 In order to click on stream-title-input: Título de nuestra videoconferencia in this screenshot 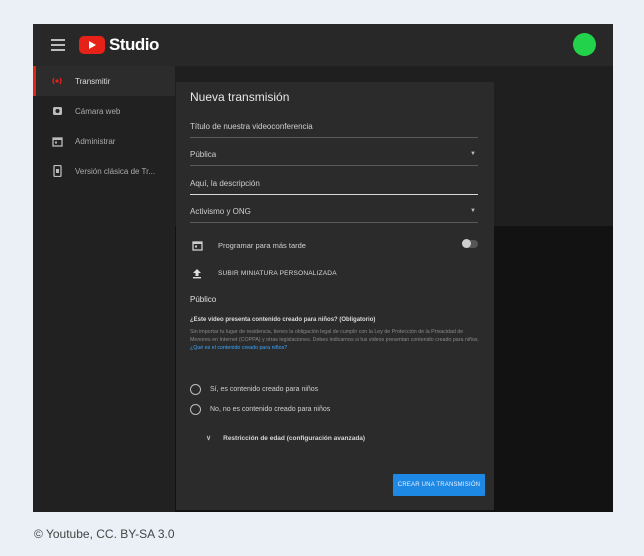, I will do `click(334, 126)`.